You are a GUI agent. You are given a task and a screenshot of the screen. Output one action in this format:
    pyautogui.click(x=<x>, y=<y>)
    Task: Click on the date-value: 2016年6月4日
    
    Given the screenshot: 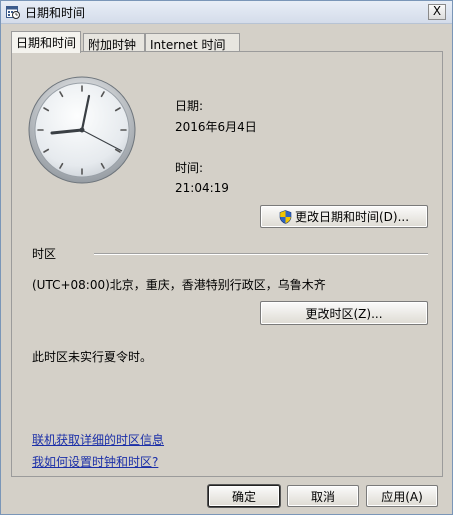 What is the action you would take?
    pyautogui.click(x=216, y=127)
    